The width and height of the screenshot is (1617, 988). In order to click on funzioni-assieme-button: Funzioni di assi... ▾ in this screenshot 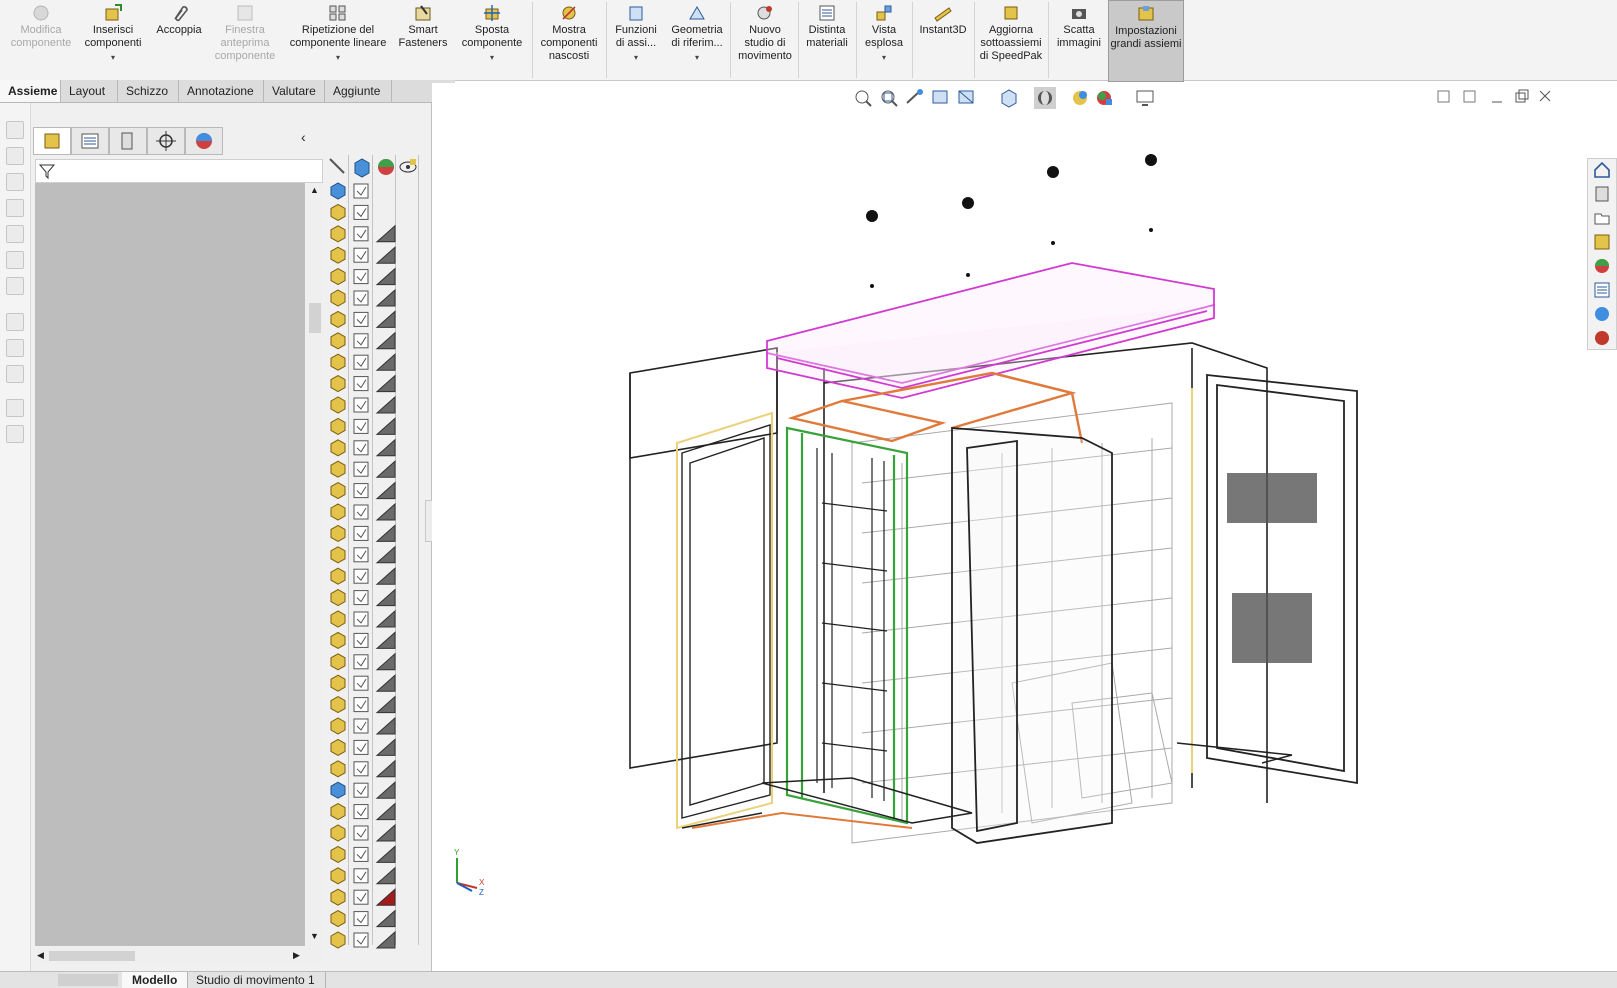, I will do `click(636, 34)`.